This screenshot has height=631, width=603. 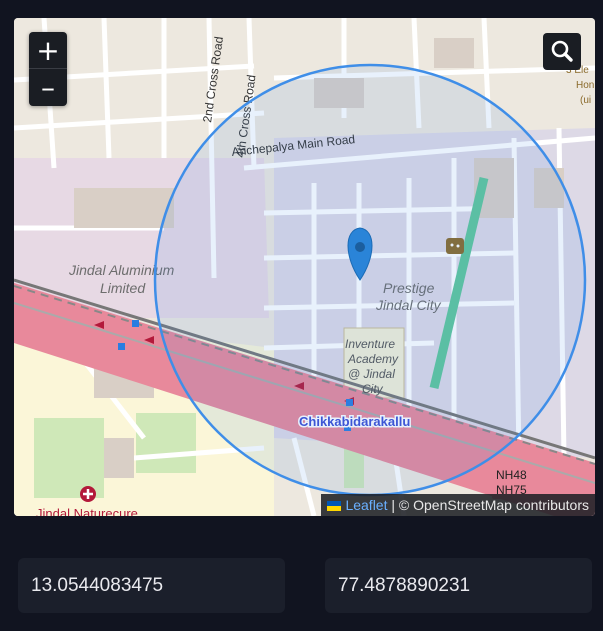 I want to click on search-button, so click(x=562, y=51).